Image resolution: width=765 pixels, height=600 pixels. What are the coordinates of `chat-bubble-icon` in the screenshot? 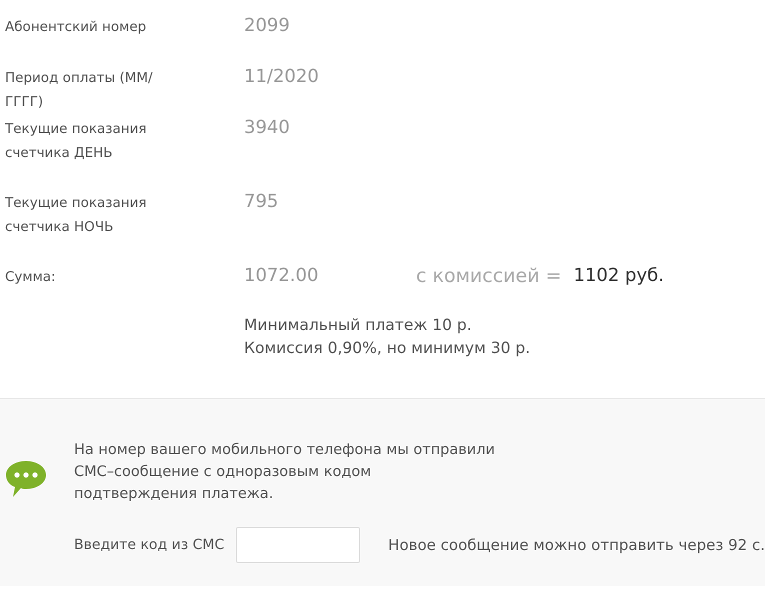 It's located at (26, 479).